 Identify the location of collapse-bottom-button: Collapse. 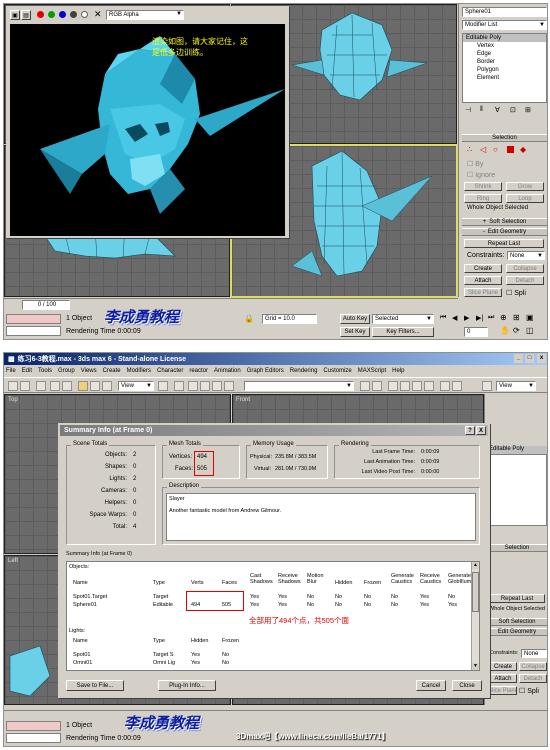
(533, 666).